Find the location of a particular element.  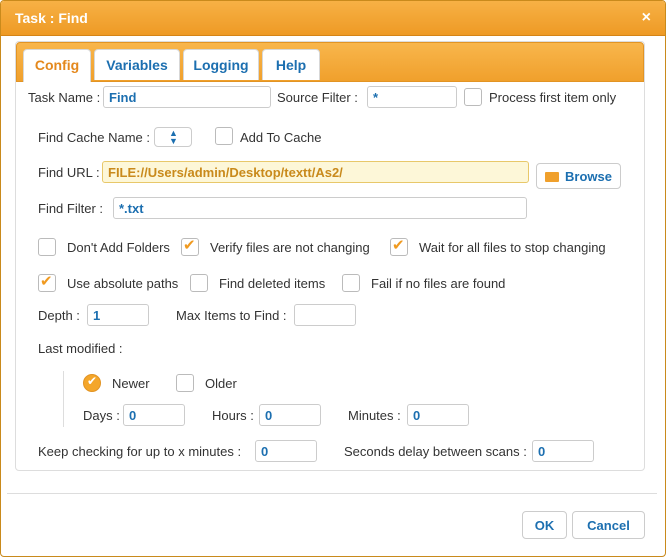

add-to-cache-label: Add To Cache is located at coordinates (281, 137).